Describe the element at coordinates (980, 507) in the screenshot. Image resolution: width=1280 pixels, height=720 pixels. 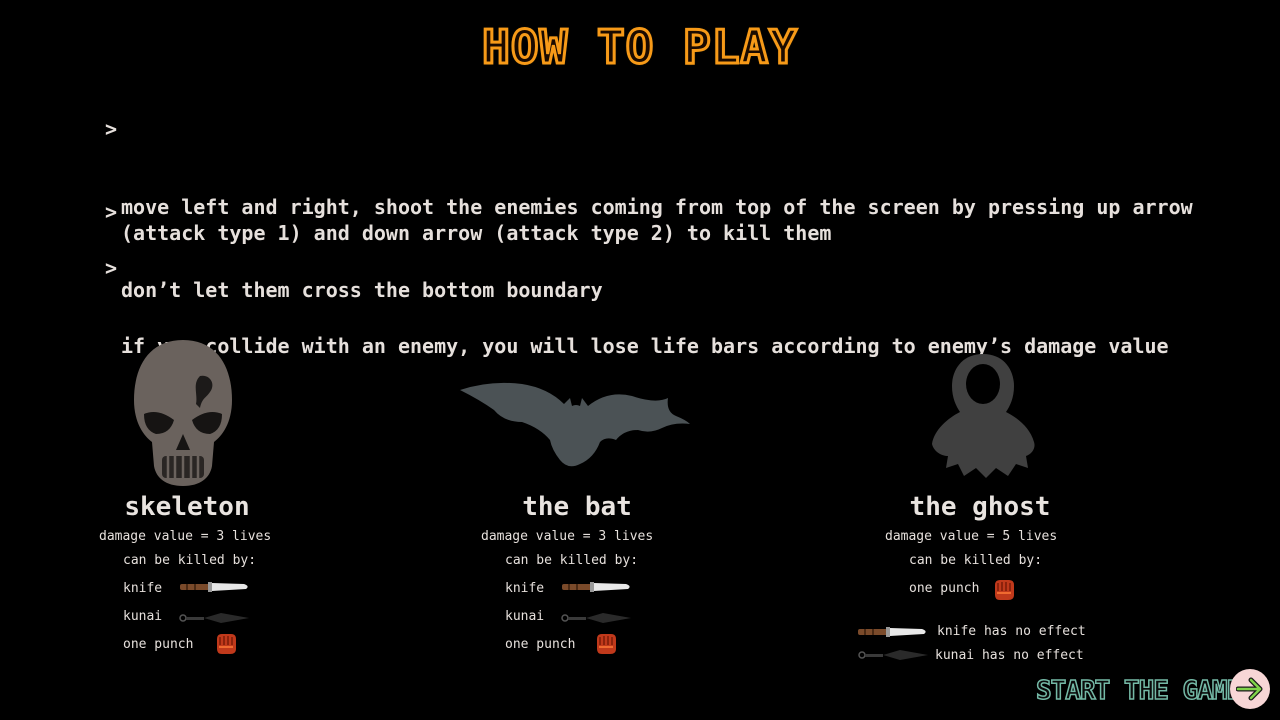
I see `enemy-name: the ghost` at that location.